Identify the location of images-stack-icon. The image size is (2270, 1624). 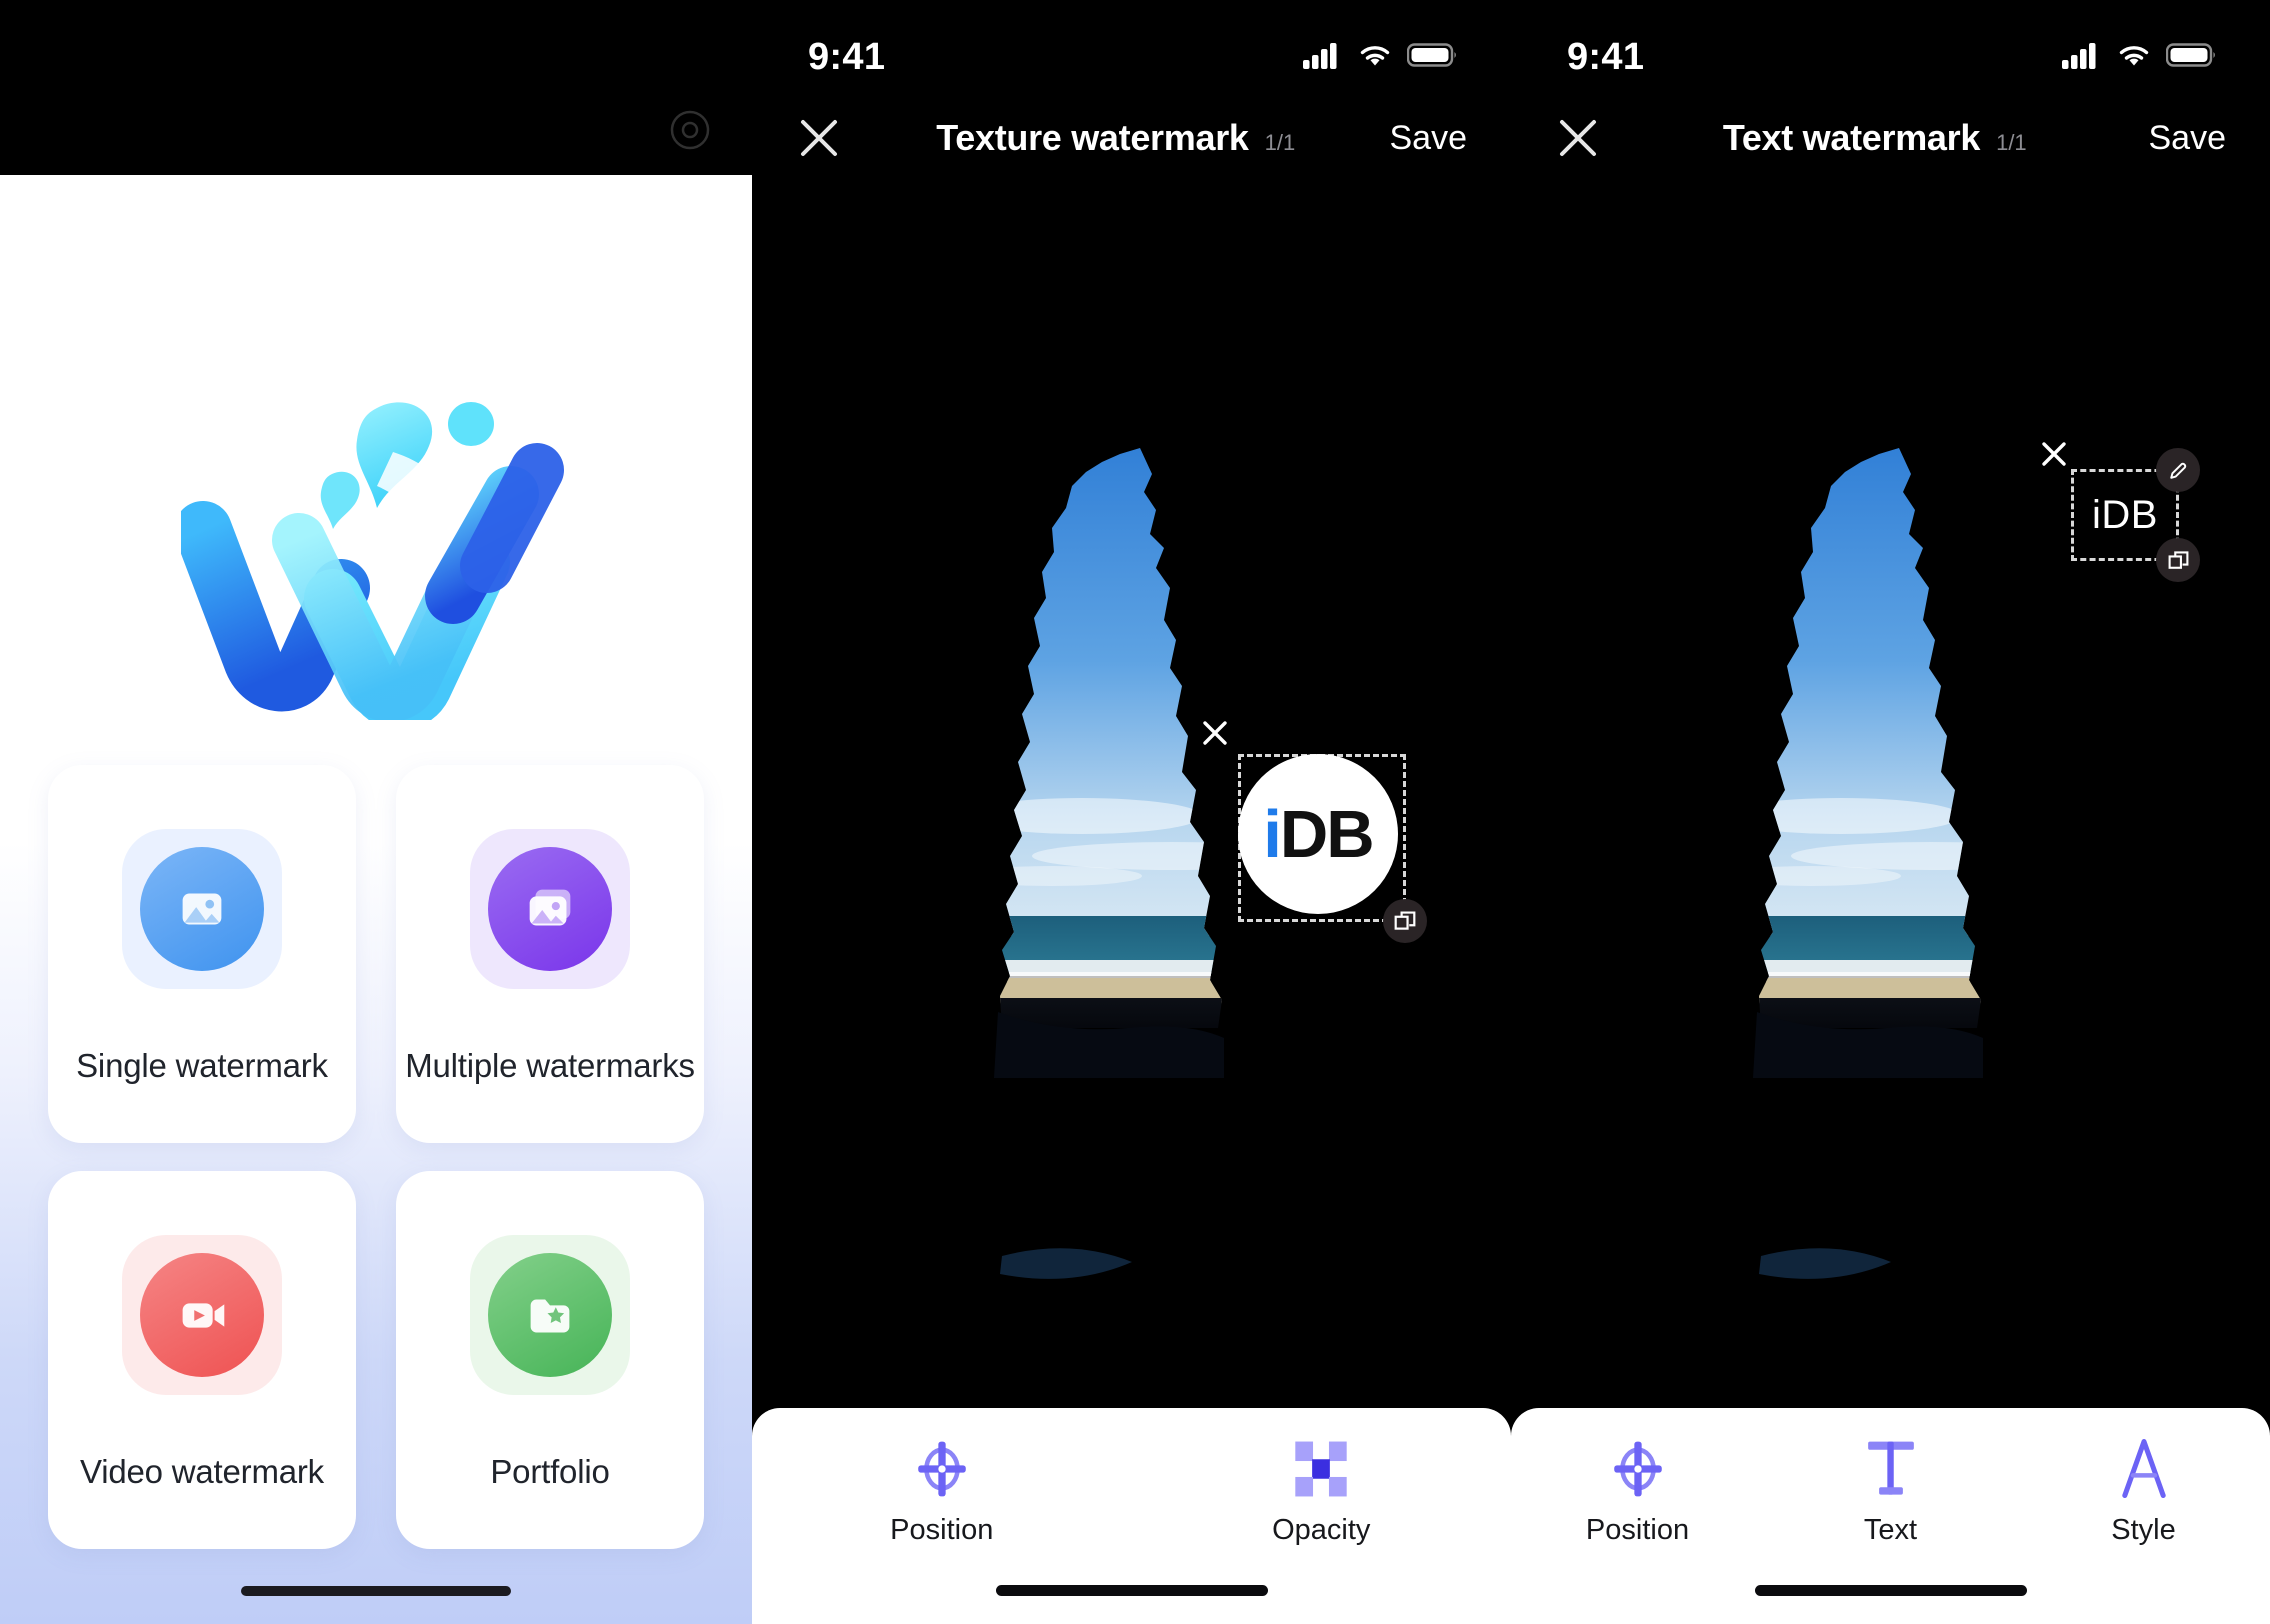
(550, 909).